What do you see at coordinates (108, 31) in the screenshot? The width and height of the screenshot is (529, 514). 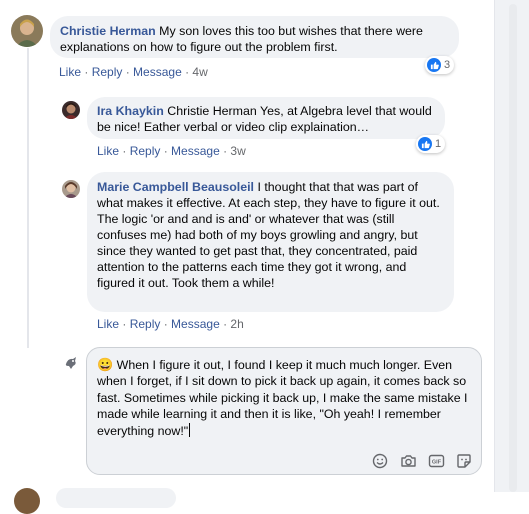 I see `comment-author: Christie Herman` at bounding box center [108, 31].